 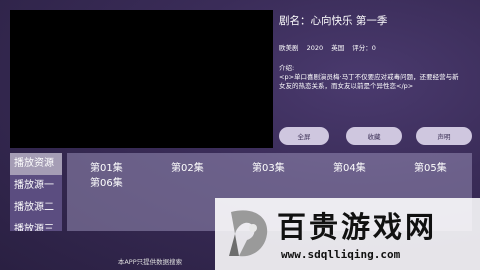 I want to click on show-meta: 欧美剧 2020 英国 评分：0, so click(x=376, y=47).